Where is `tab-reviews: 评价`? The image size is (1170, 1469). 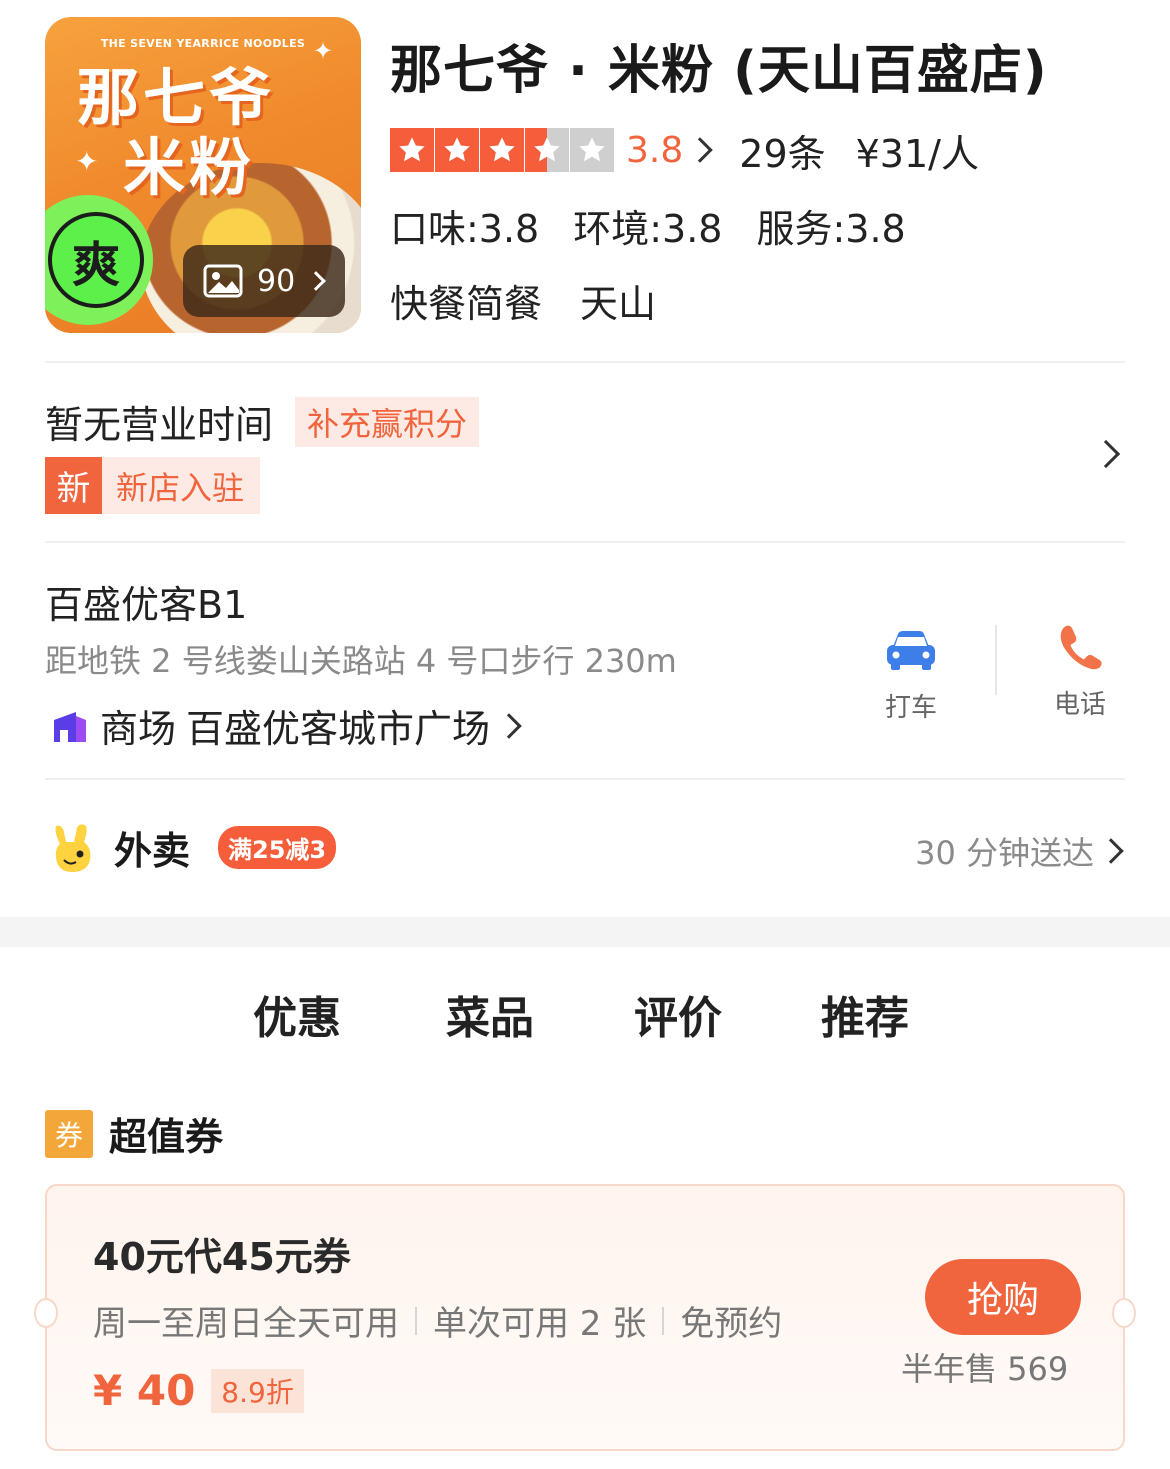 tab-reviews: 评价 is located at coordinates (678, 1014).